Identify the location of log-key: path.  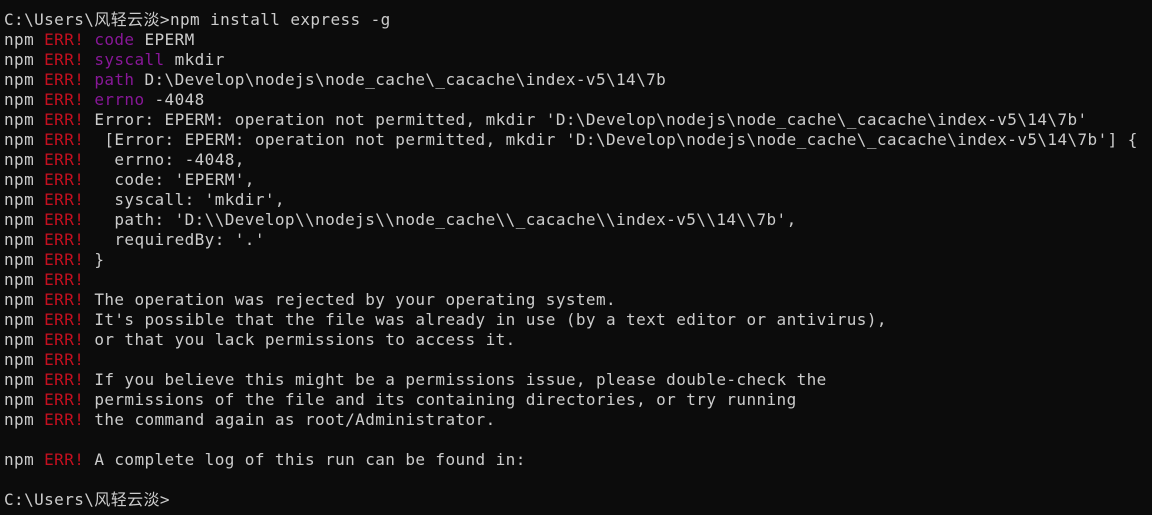
(114, 79).